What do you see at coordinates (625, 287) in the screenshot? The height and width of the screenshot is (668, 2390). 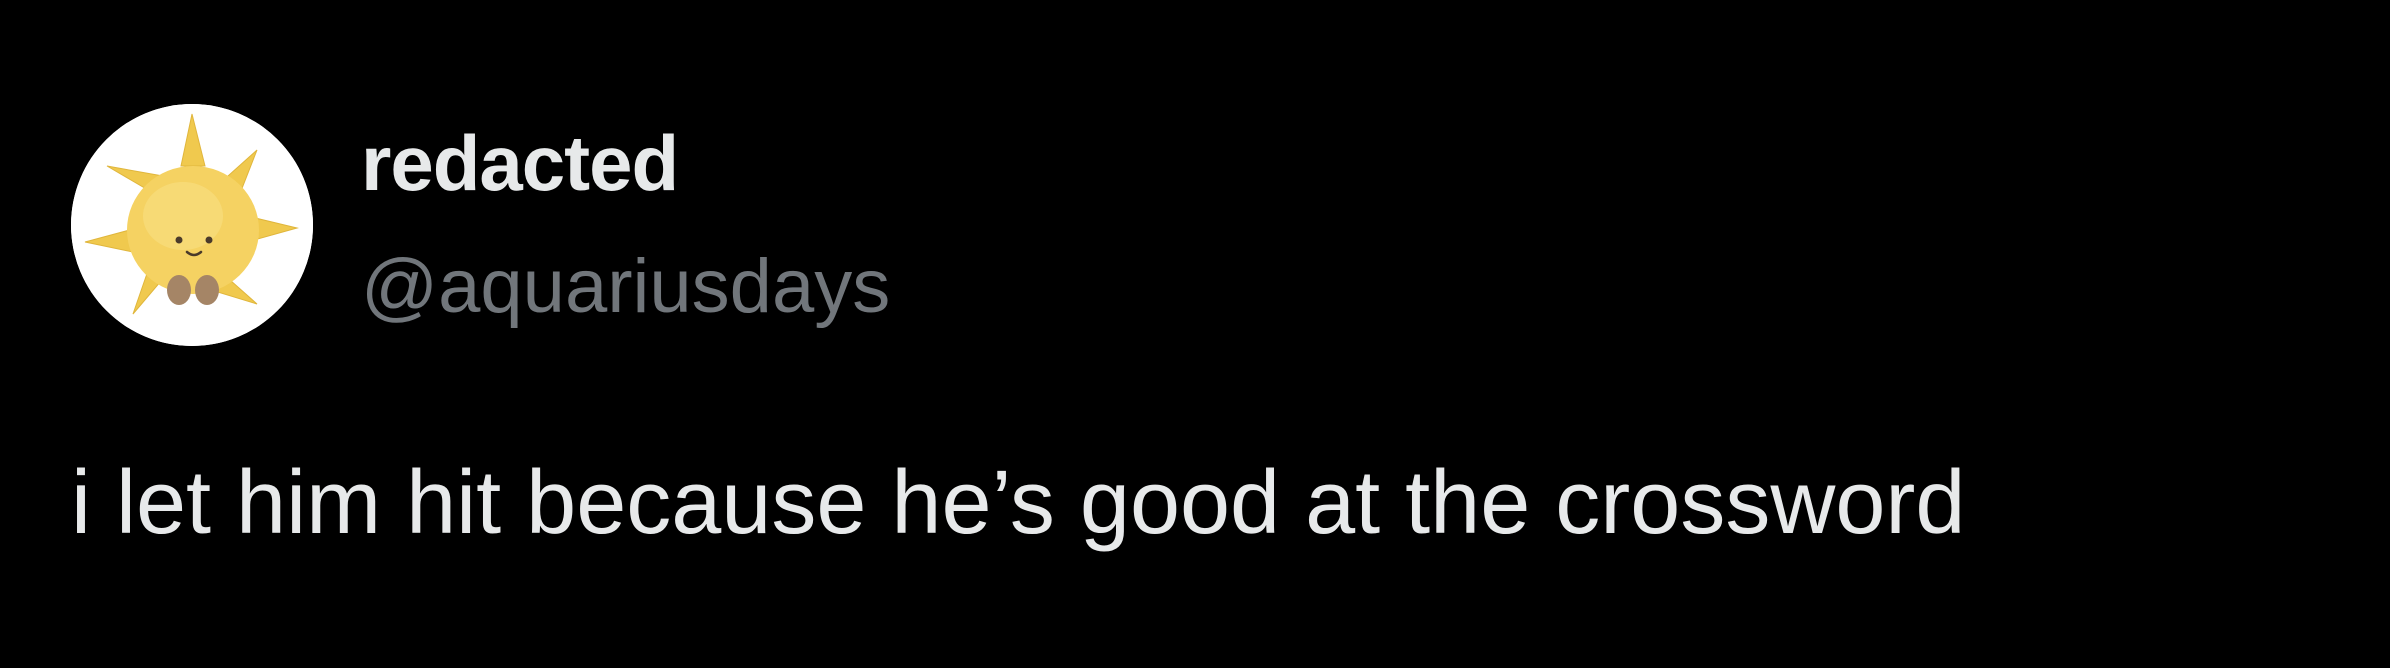 I see `author-handle: @aquariusdays` at bounding box center [625, 287].